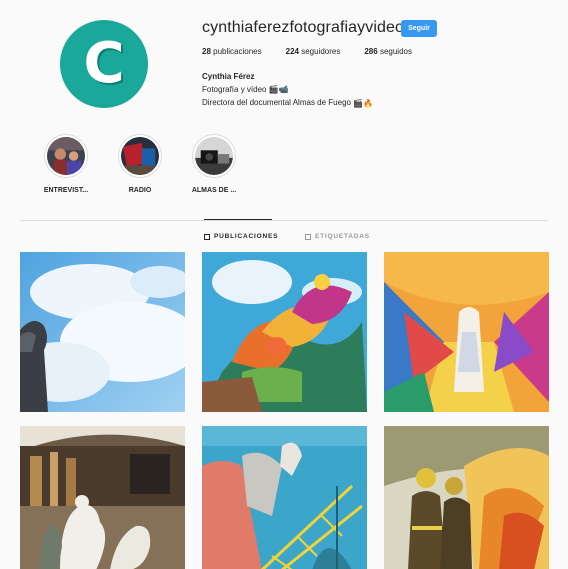 Image resolution: width=568 pixels, height=569 pixels. What do you see at coordinates (528, 489) in the screenshot?
I see `background-watermark` at bounding box center [528, 489].